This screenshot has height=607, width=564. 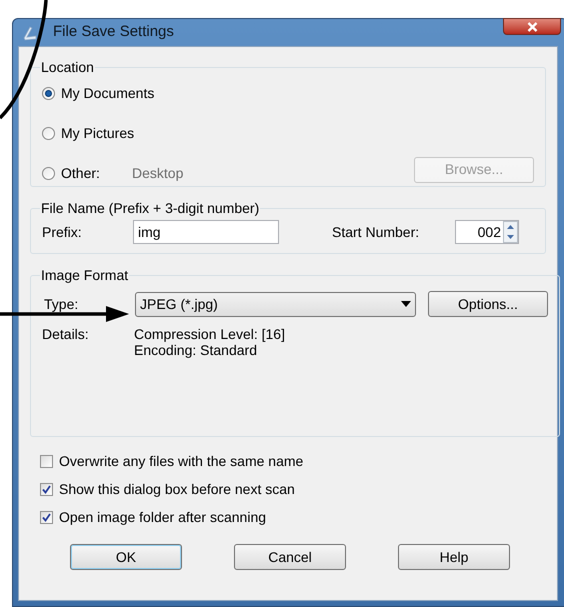 What do you see at coordinates (209, 334) in the screenshot?
I see `detail-text: Compression Level: [16]` at bounding box center [209, 334].